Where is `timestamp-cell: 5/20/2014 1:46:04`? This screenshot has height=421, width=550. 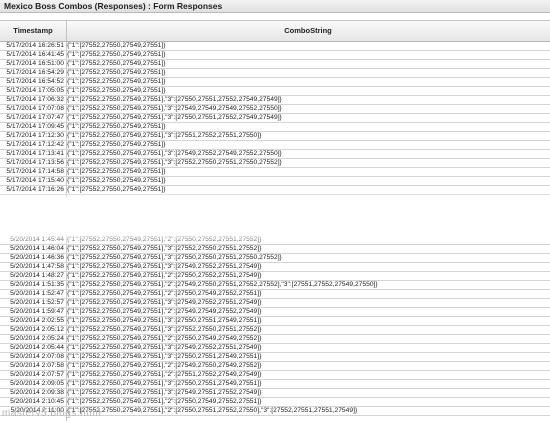
timestamp-cell: 5/20/2014 1:46:04 is located at coordinates (32, 249).